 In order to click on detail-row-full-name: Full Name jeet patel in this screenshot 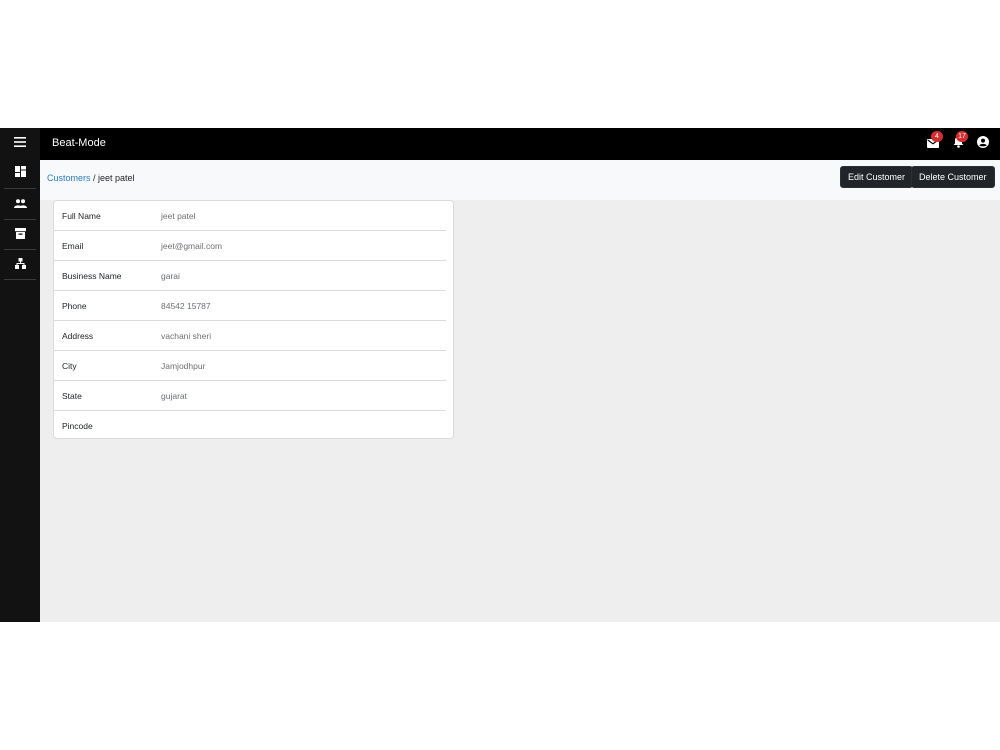, I will do `click(250, 216)`.